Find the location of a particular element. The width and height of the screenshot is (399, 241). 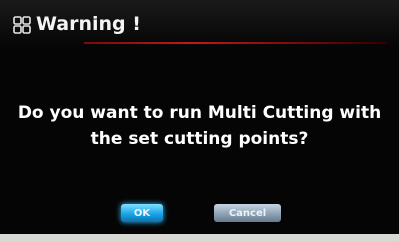

ok-button: OK is located at coordinates (142, 213).